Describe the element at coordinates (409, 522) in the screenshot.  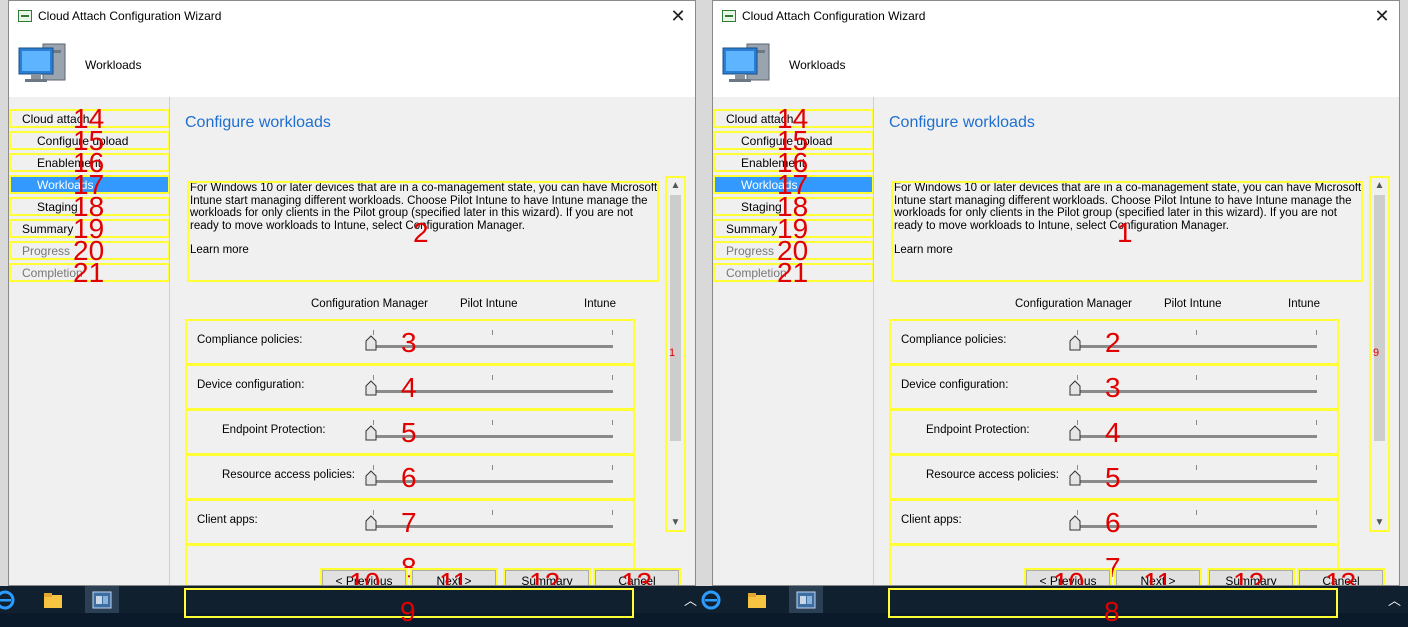
I see `annotation-number: 7` at that location.